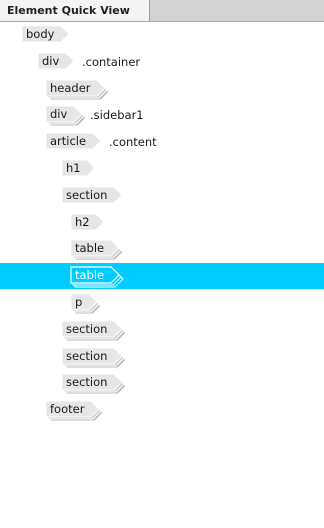  I want to click on selector-label: .container, so click(111, 61).